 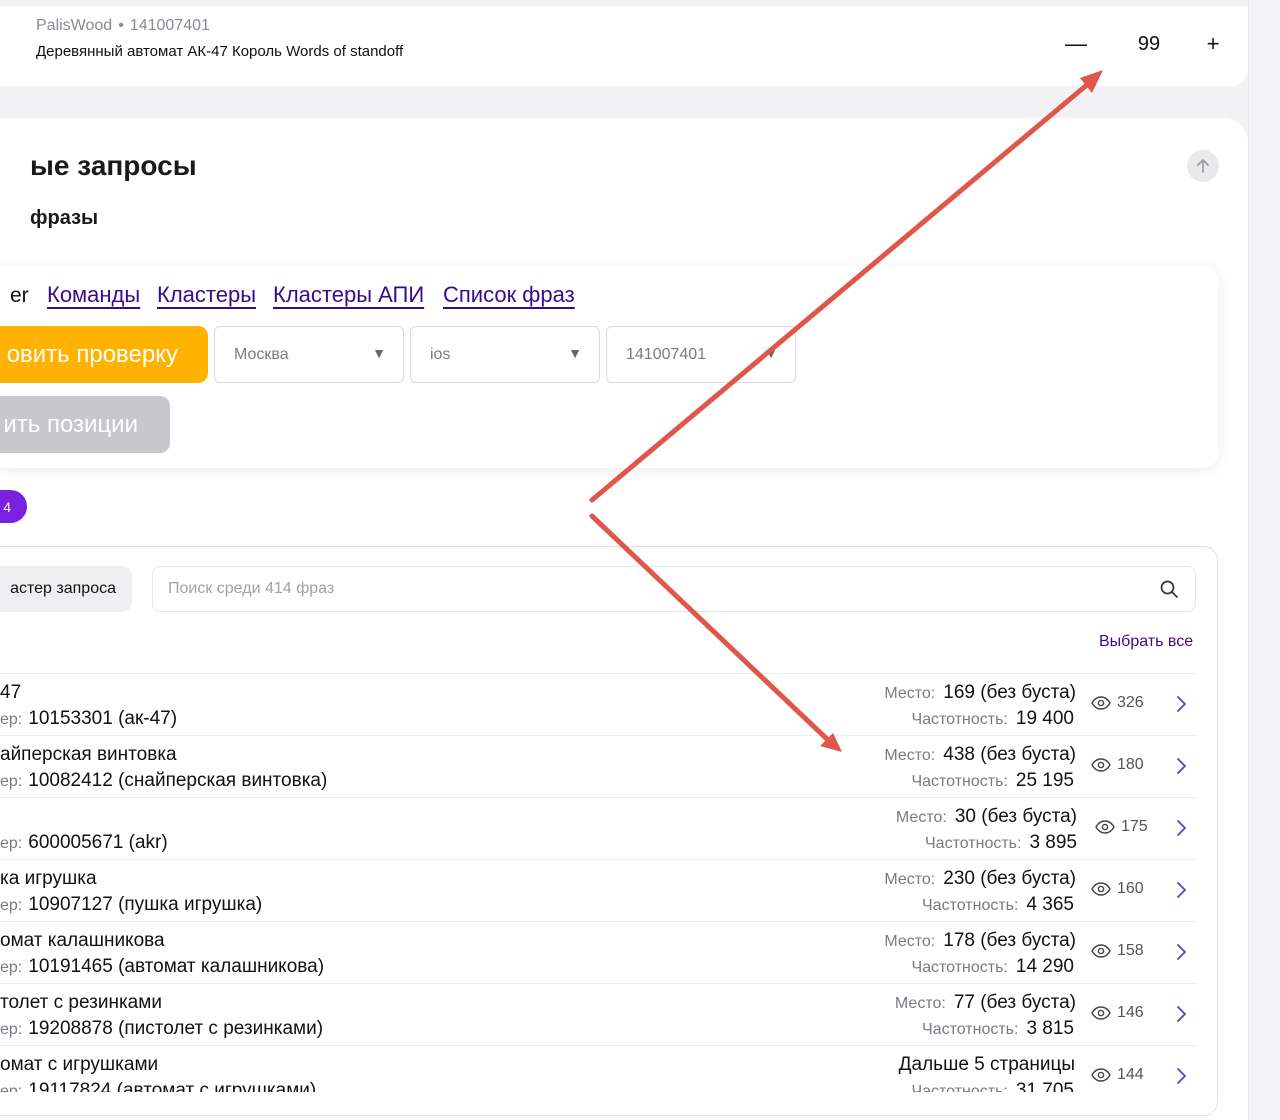 I want to click on freq-value: 31 705, so click(x=1044, y=1086).